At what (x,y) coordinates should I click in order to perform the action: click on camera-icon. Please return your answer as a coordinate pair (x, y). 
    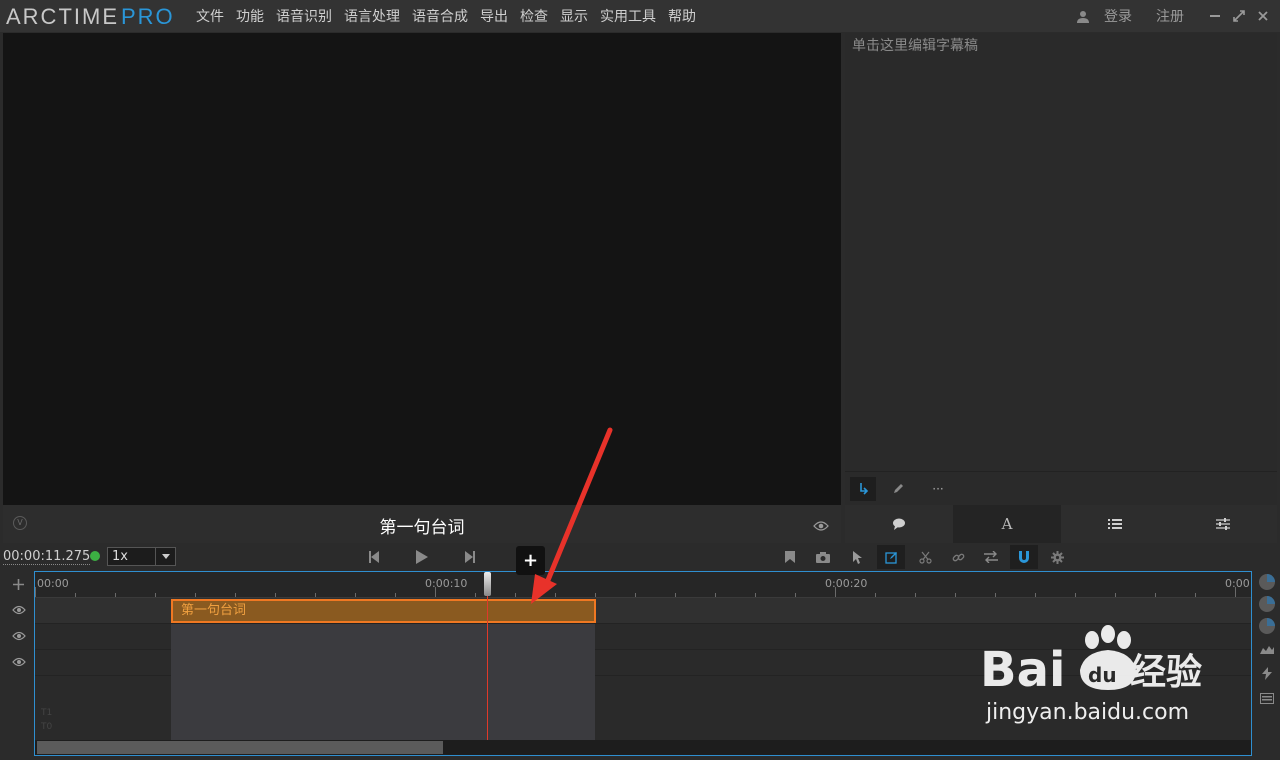
    Looking at the image, I should click on (823, 557).